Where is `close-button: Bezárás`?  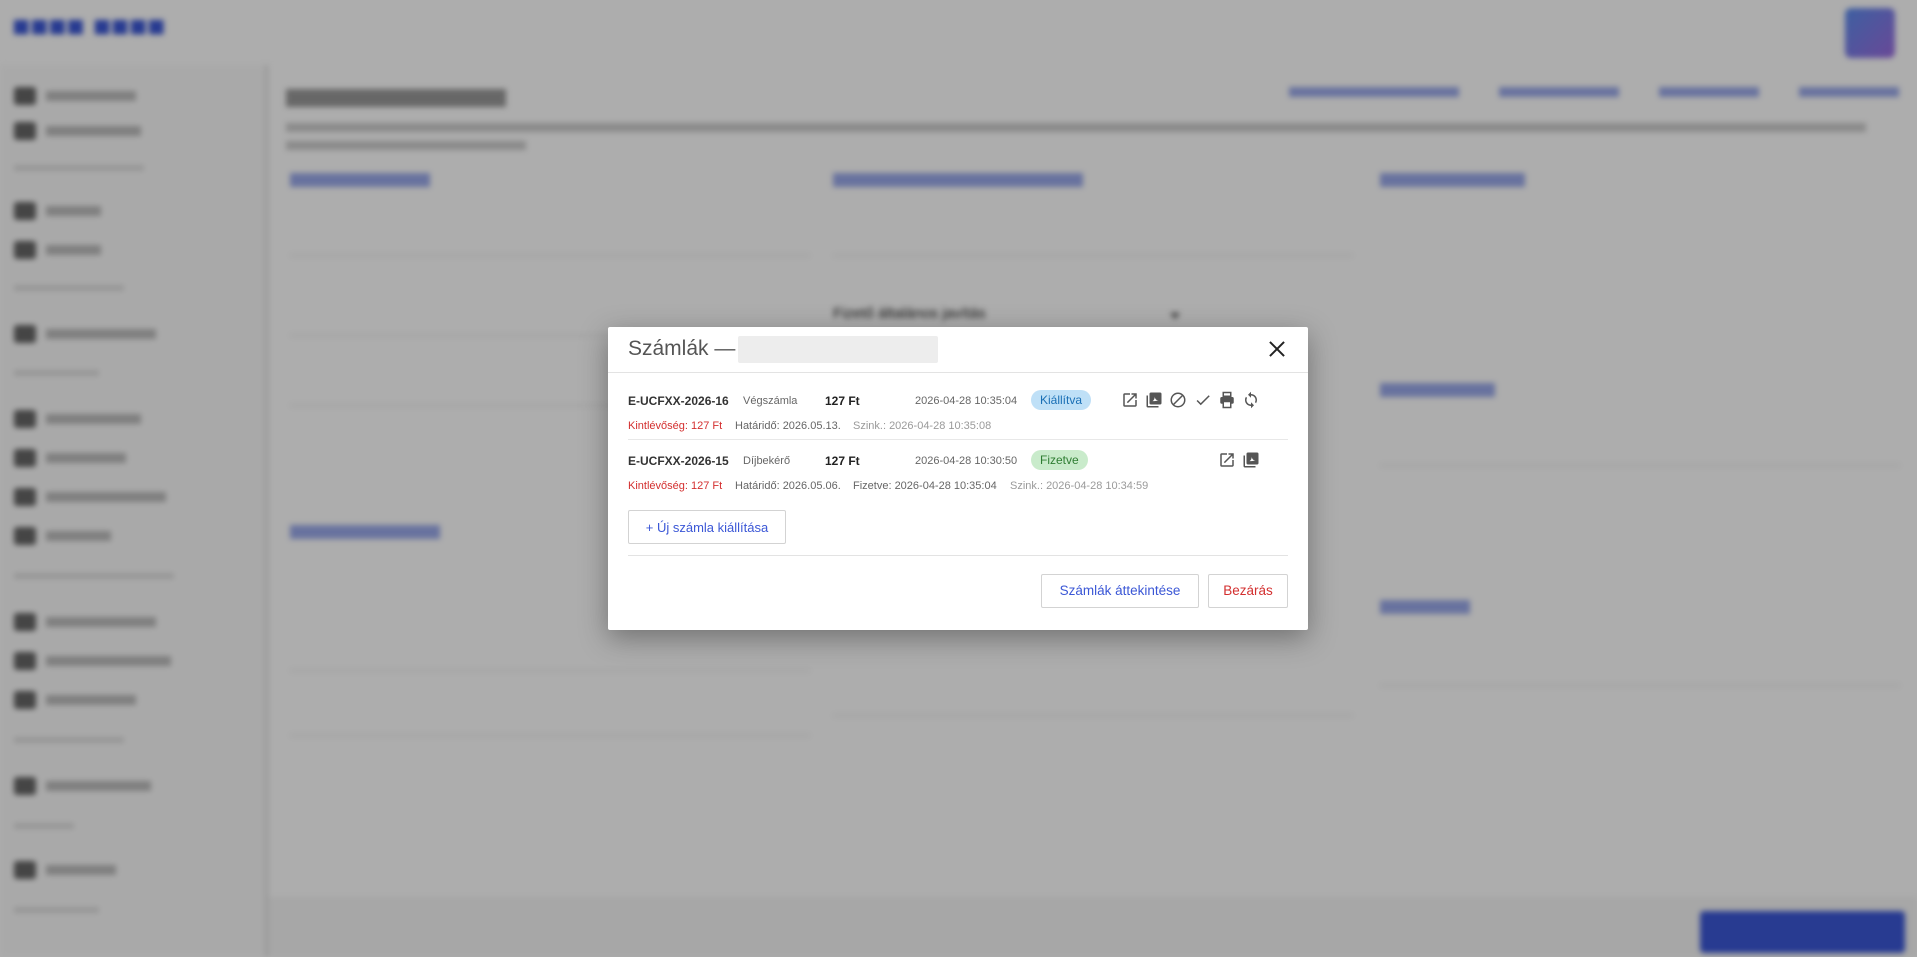
close-button: Bezárás is located at coordinates (1248, 591).